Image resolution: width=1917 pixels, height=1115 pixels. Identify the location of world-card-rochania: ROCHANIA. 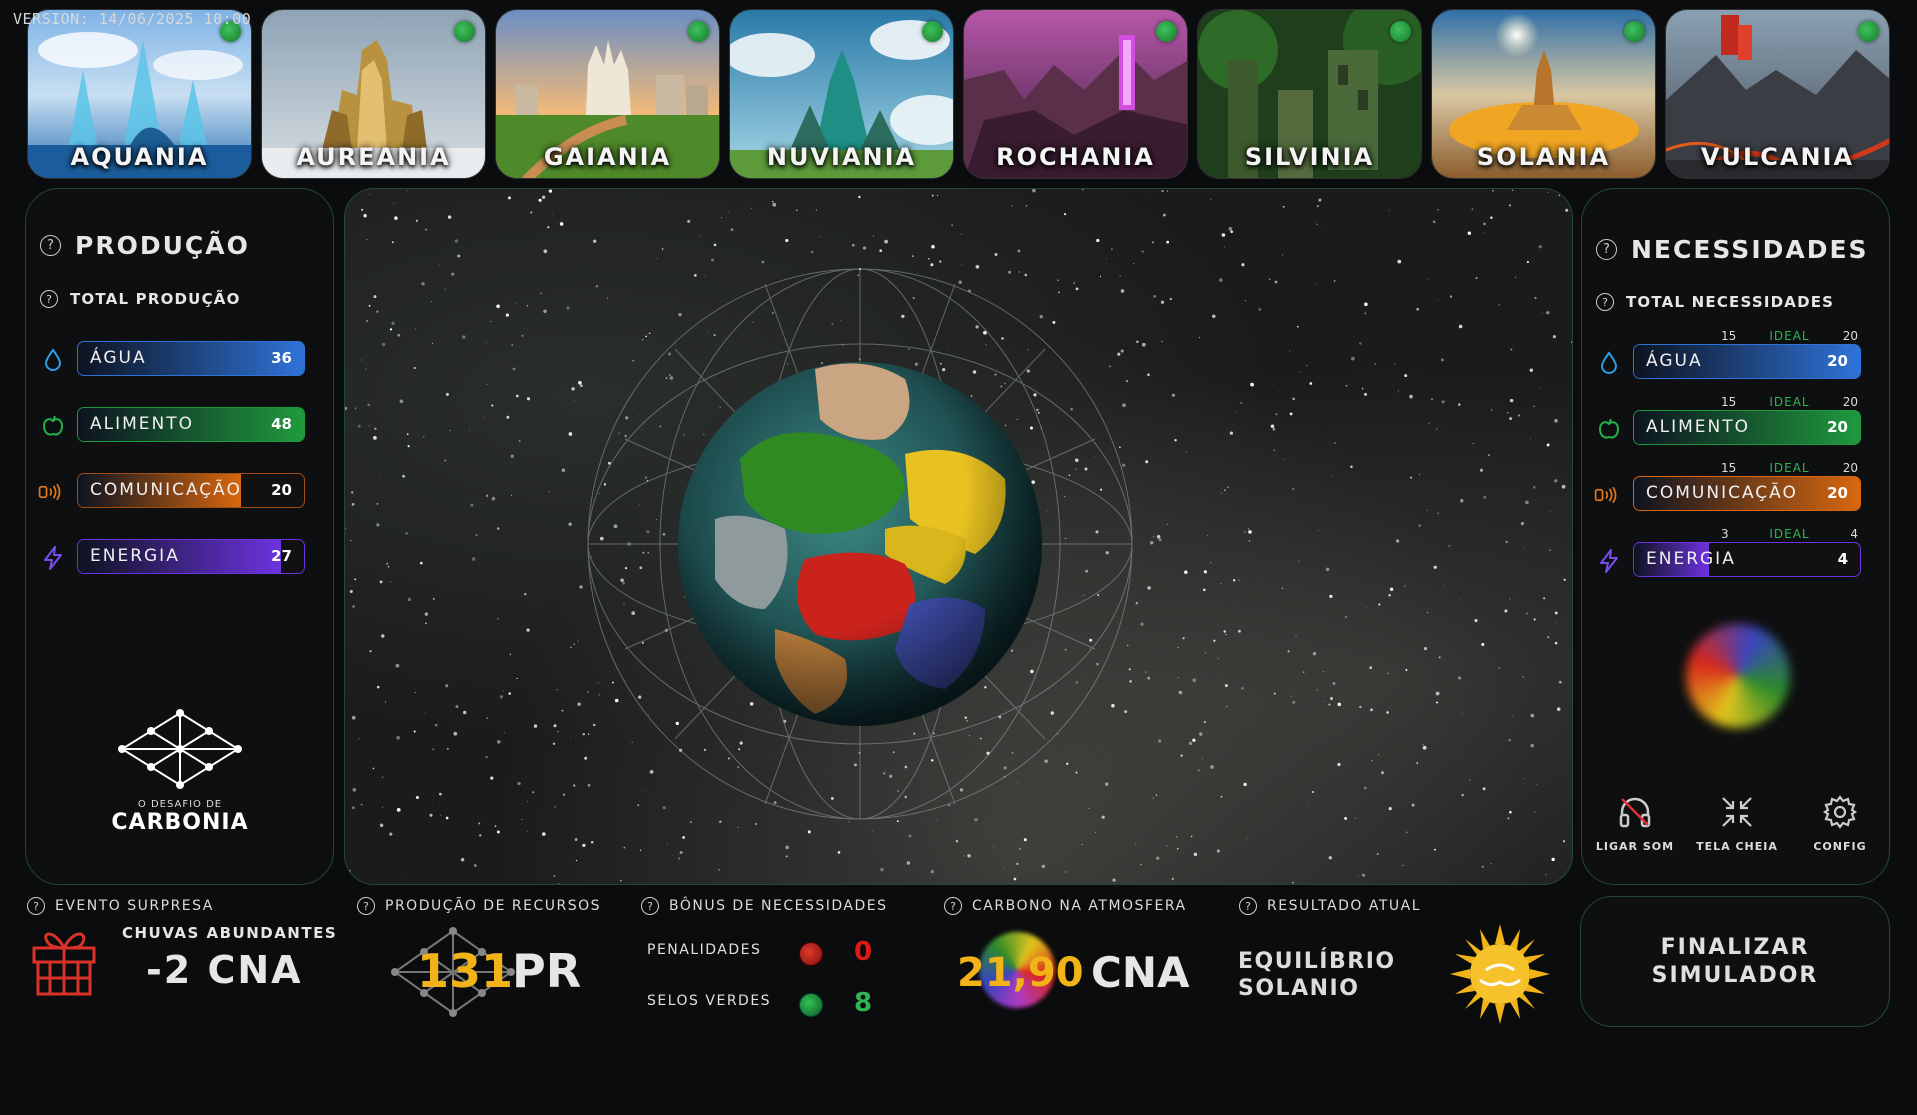
(1075, 94).